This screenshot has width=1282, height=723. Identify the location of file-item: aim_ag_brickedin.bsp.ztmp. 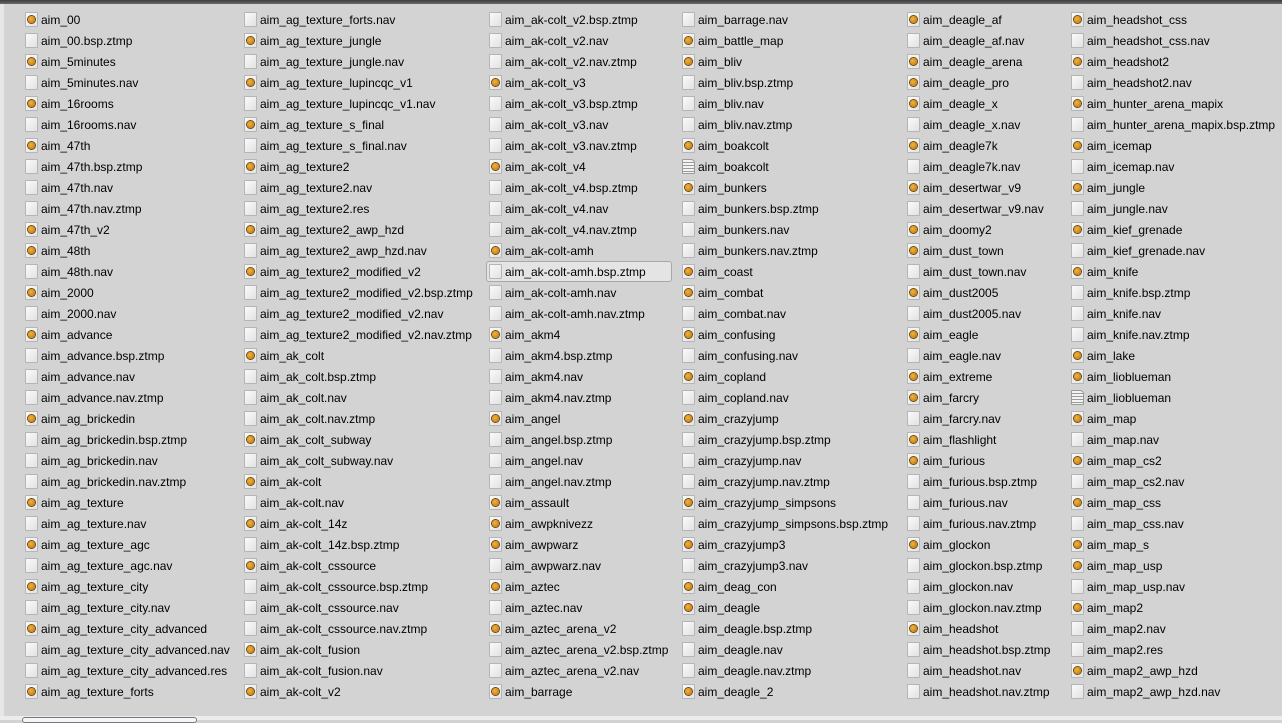
(128, 439).